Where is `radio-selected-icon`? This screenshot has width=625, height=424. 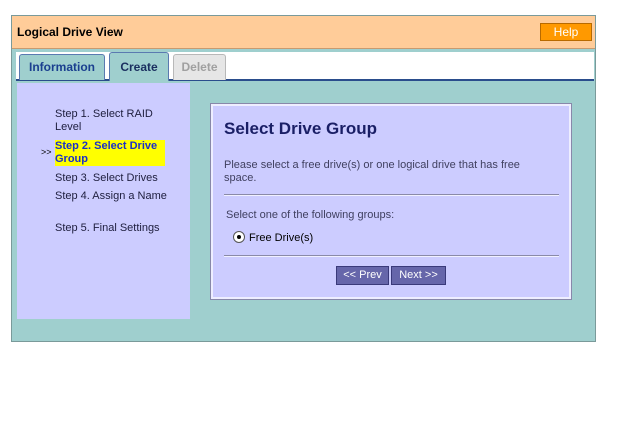
radio-selected-icon is located at coordinates (239, 237).